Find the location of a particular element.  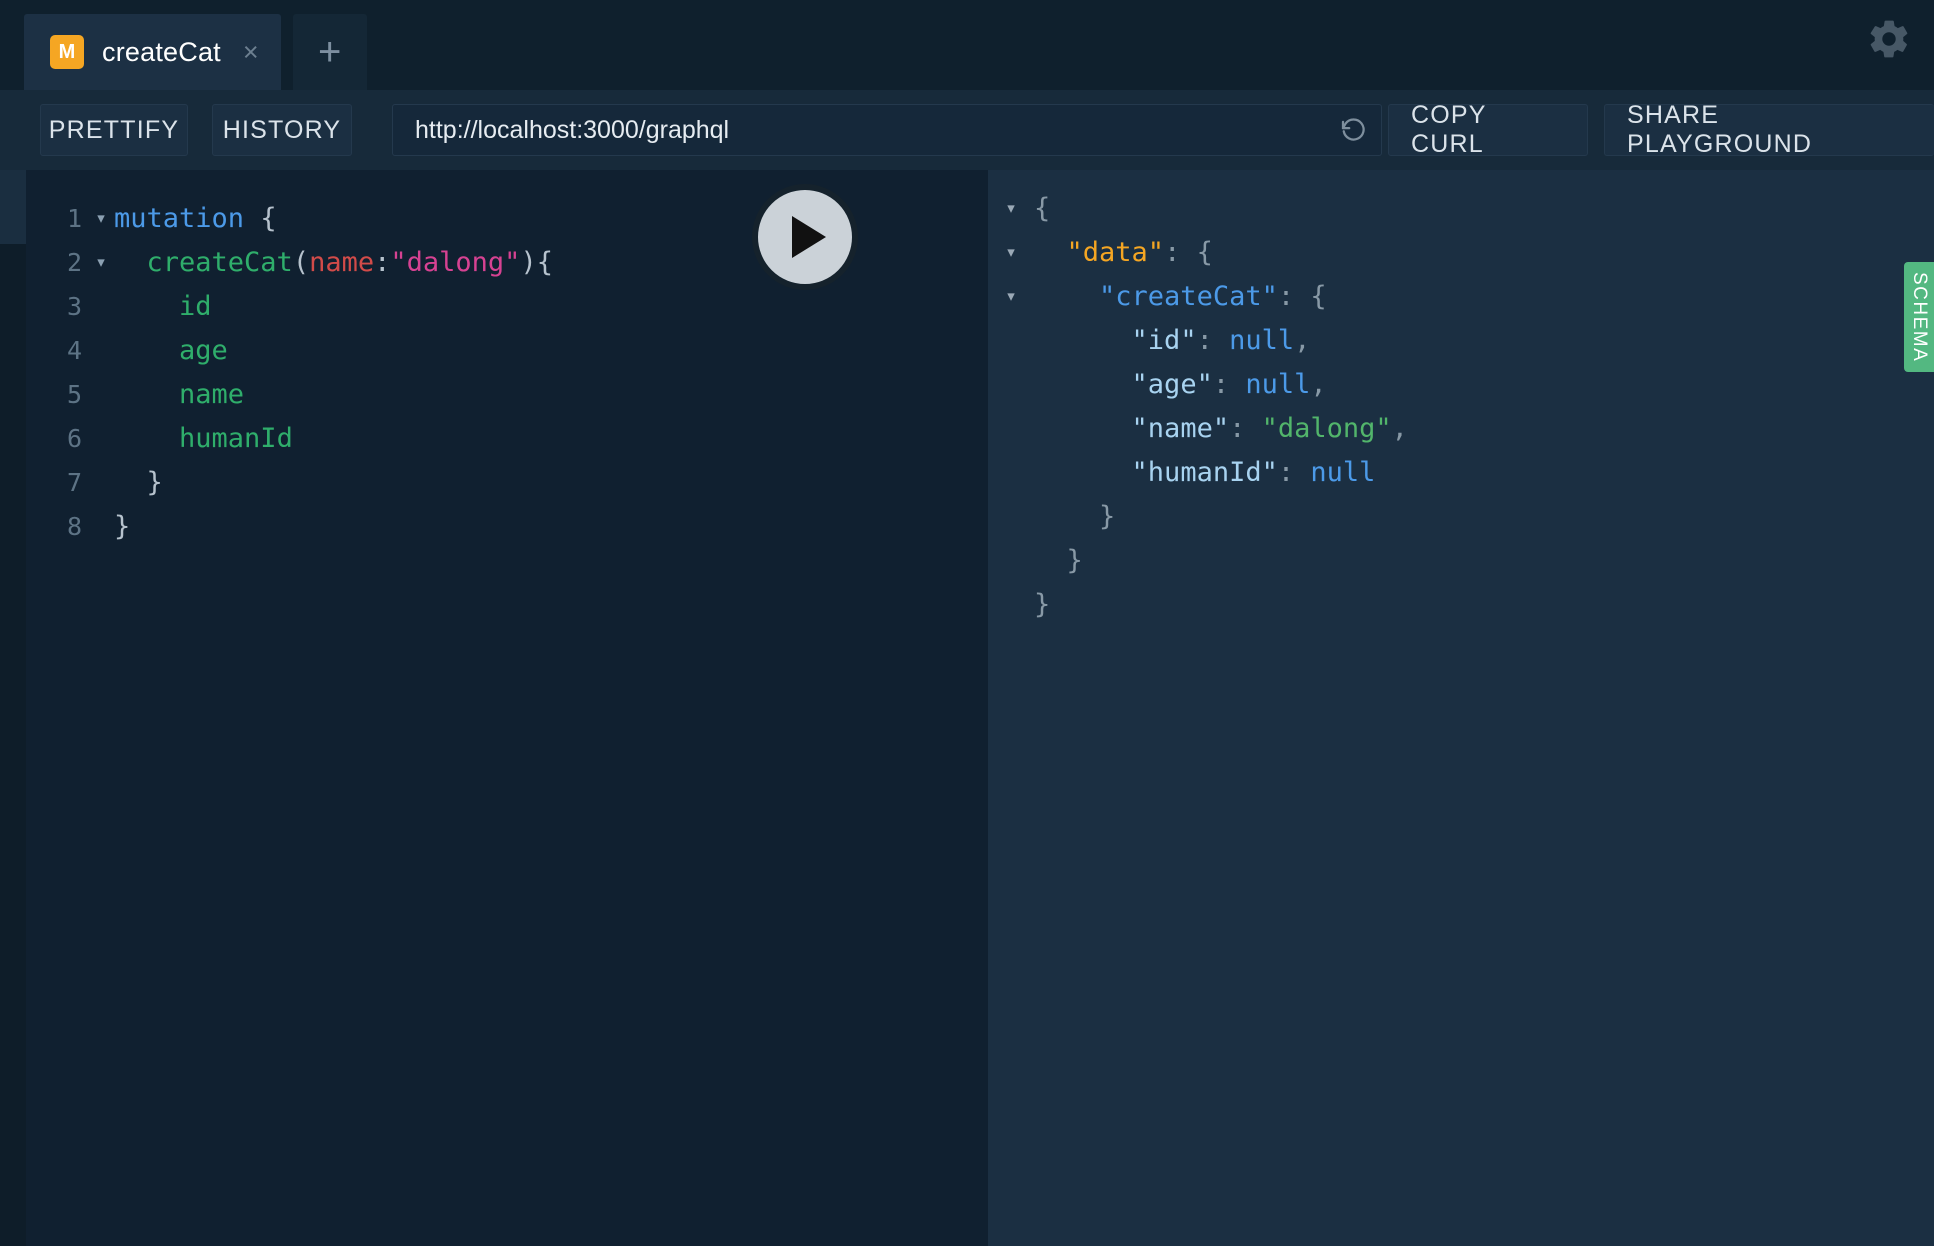

schema-tab: SCHEMA is located at coordinates (1919, 317).